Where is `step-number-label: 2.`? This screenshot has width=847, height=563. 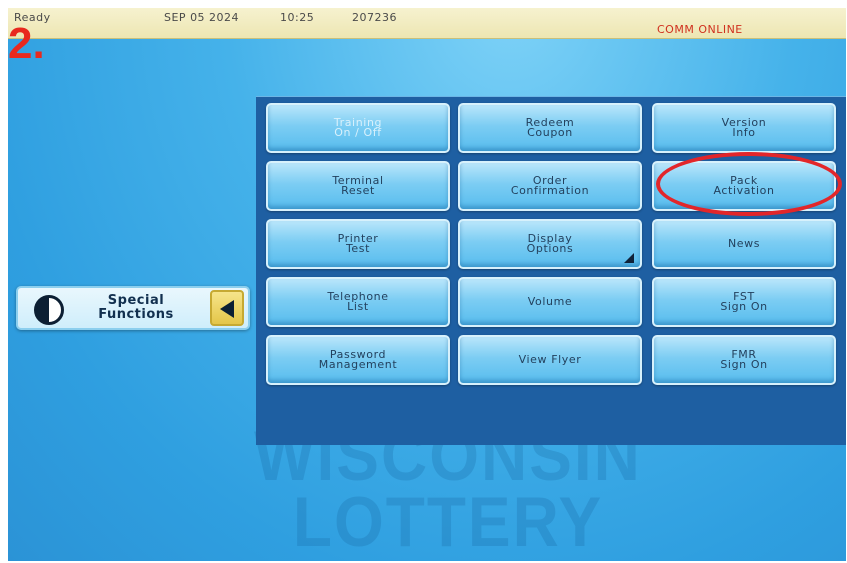
step-number-label: 2. is located at coordinates (26, 43).